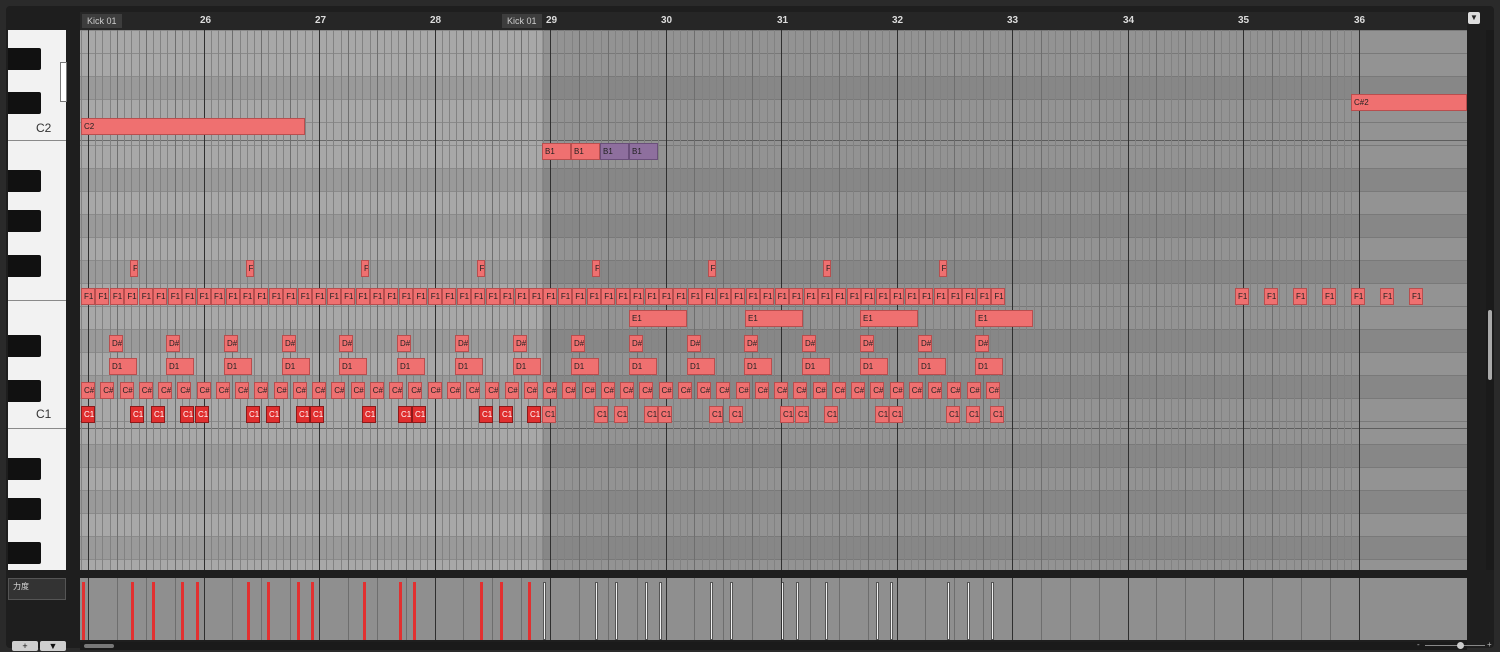 The image size is (1500, 652). What do you see at coordinates (773, 609) in the screenshot?
I see `velocity-lane` at bounding box center [773, 609].